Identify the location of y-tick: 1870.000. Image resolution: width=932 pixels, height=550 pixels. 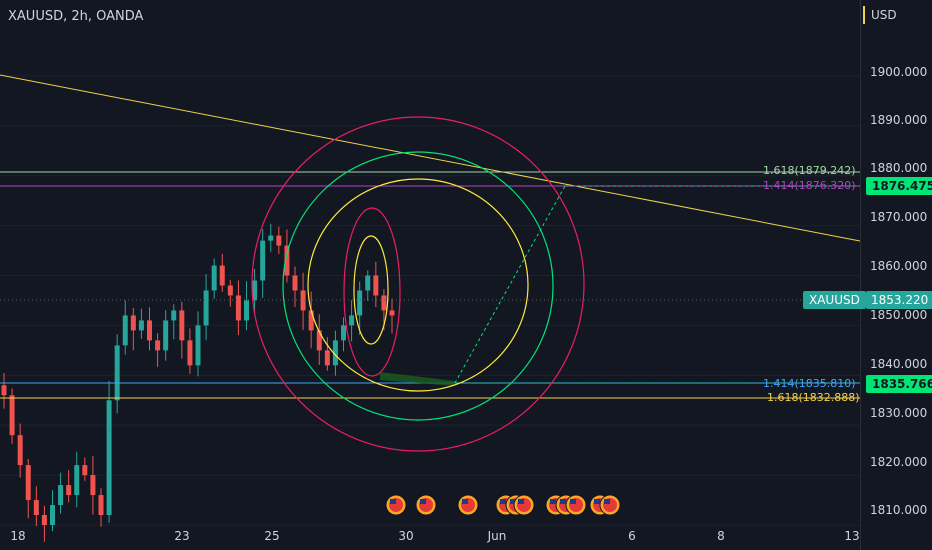
(899, 217).